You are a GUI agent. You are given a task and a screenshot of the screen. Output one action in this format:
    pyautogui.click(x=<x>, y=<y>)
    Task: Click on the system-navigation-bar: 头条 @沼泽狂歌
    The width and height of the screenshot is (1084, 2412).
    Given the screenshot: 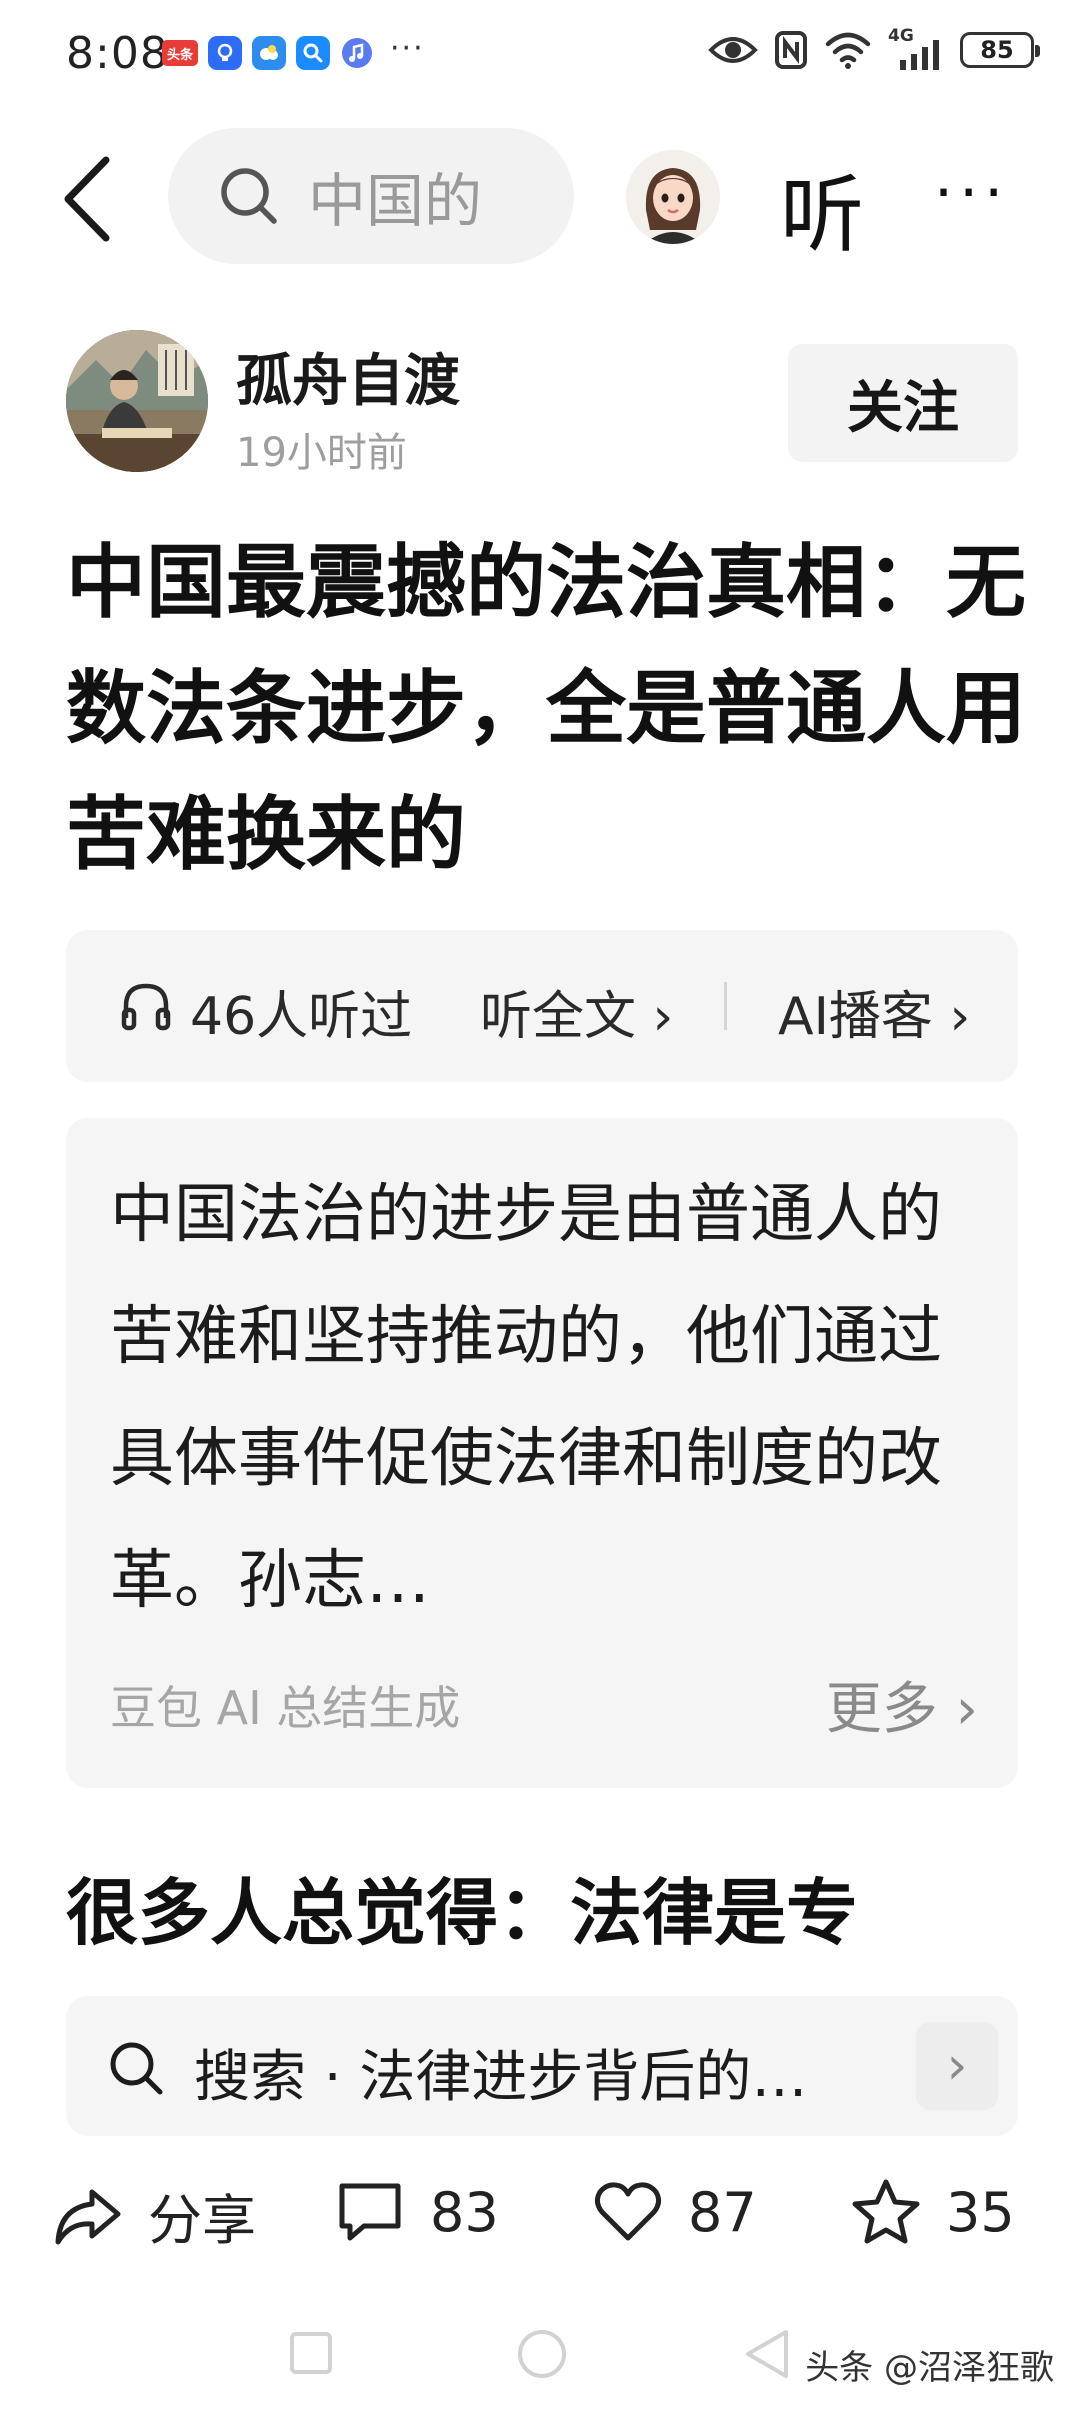 What is the action you would take?
    pyautogui.click(x=542, y=2356)
    